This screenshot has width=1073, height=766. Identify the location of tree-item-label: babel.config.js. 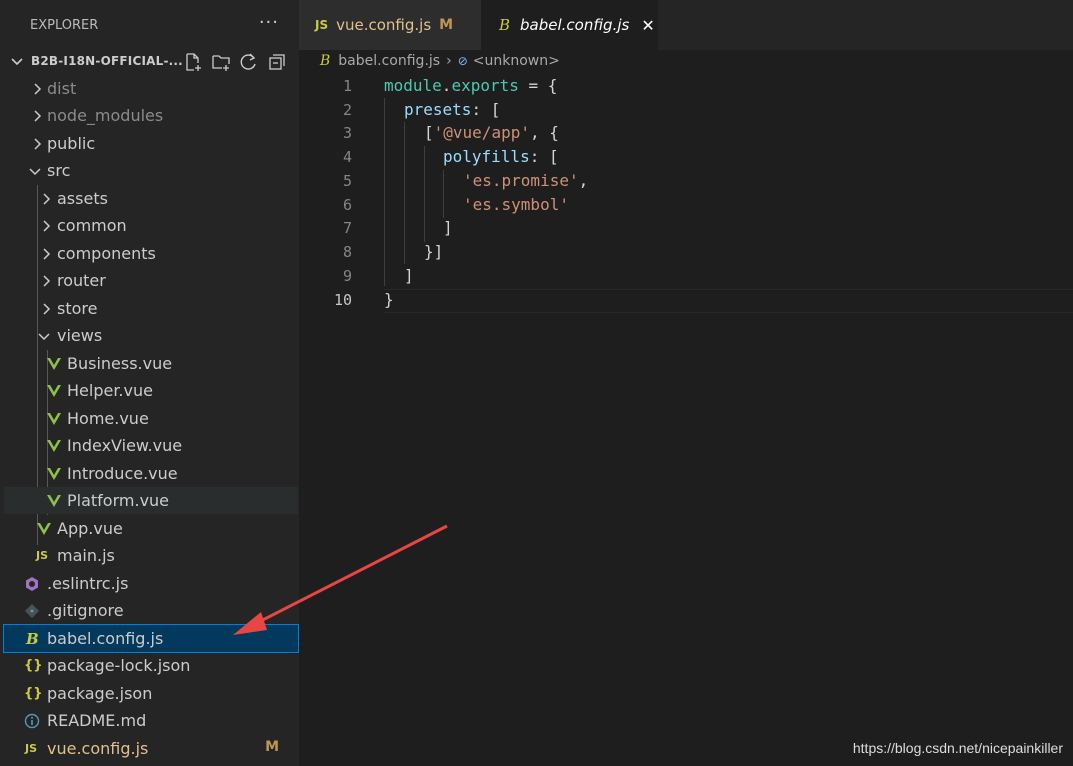
(105, 638).